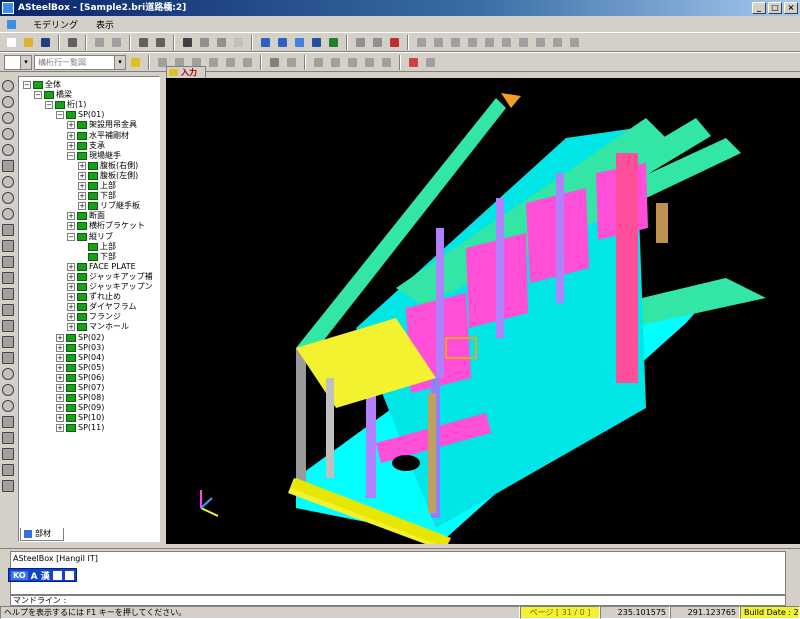 The width and height of the screenshot is (800, 619). I want to click on pan-hand-icon, so click(8, 214).